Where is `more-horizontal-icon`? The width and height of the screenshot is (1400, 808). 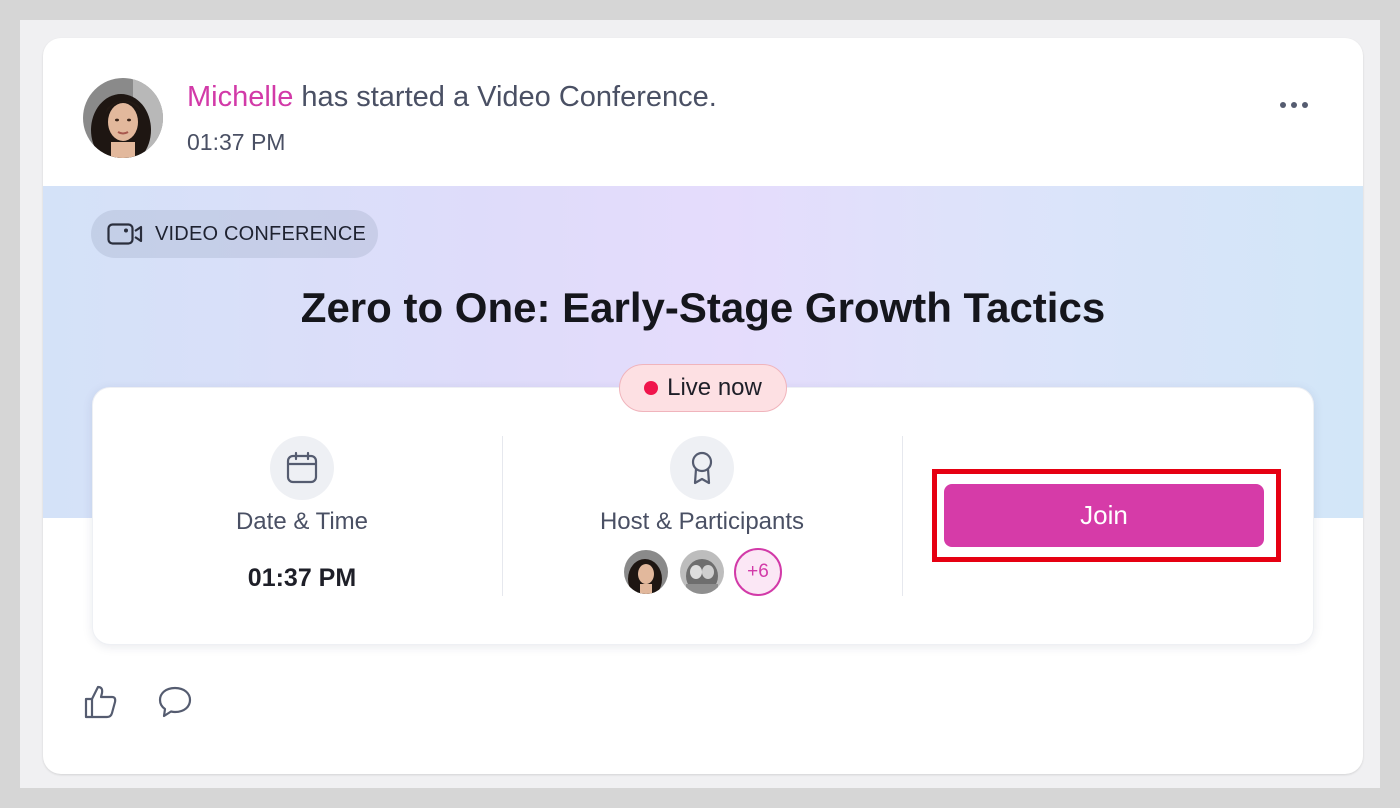 more-horizontal-icon is located at coordinates (1294, 105).